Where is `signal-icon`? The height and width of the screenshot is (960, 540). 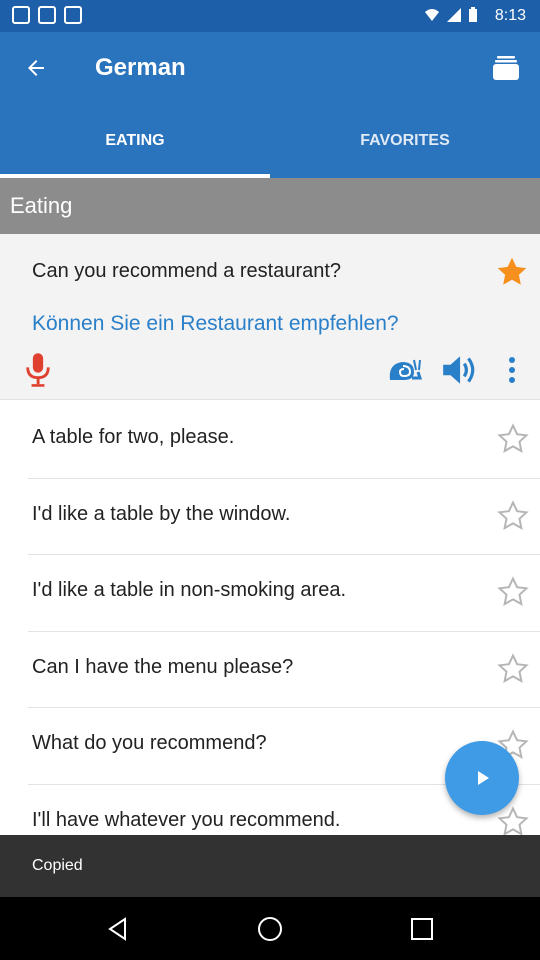 signal-icon is located at coordinates (454, 15).